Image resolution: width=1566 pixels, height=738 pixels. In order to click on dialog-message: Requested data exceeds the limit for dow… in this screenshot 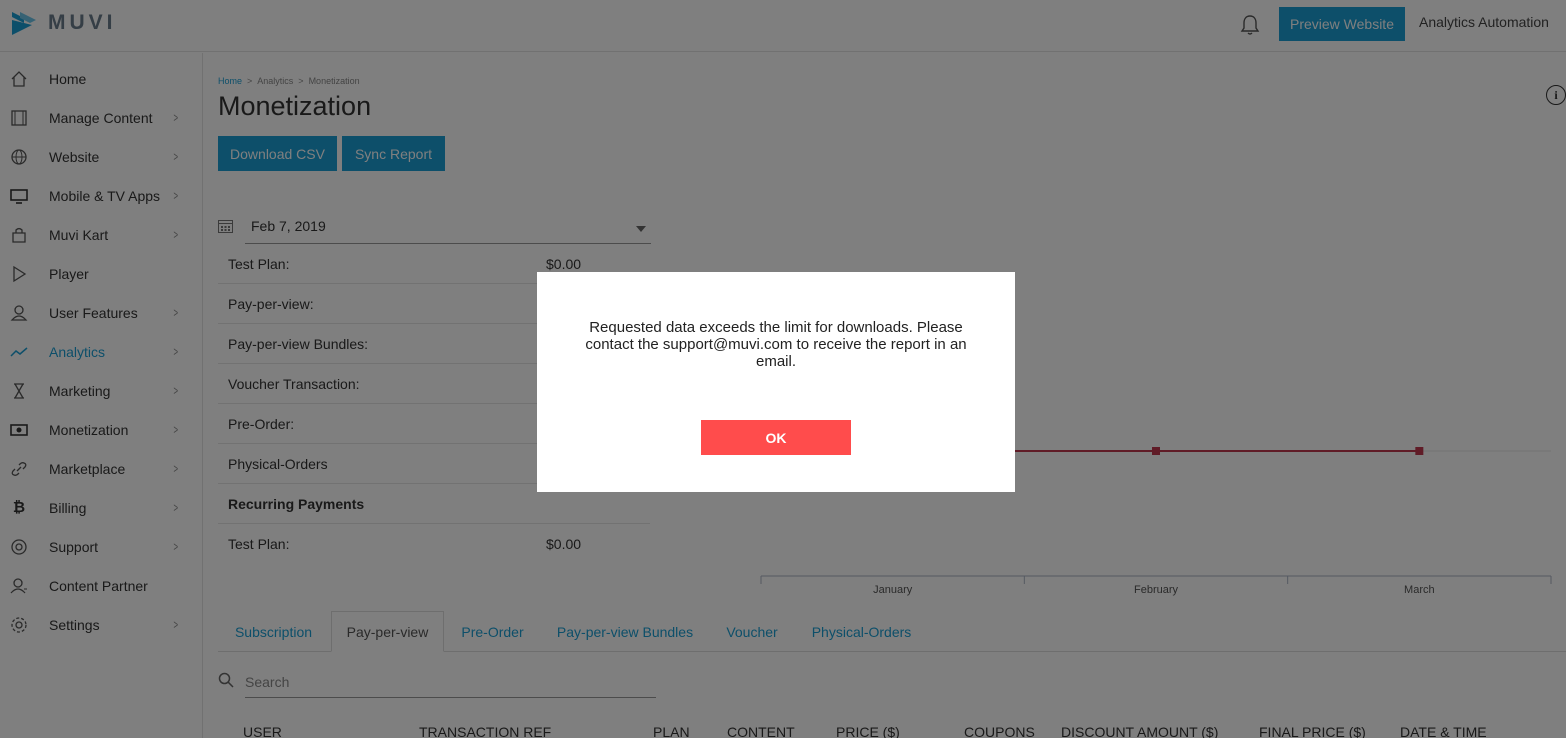, I will do `click(776, 344)`.